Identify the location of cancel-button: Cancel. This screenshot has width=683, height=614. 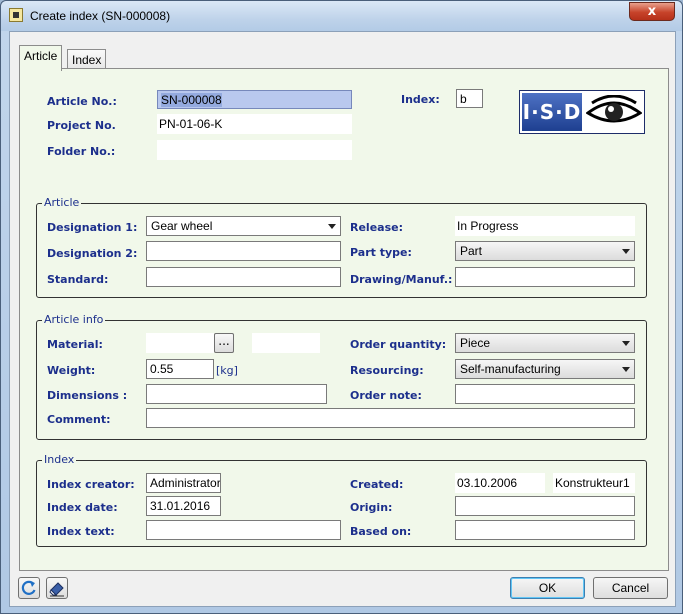
(630, 588).